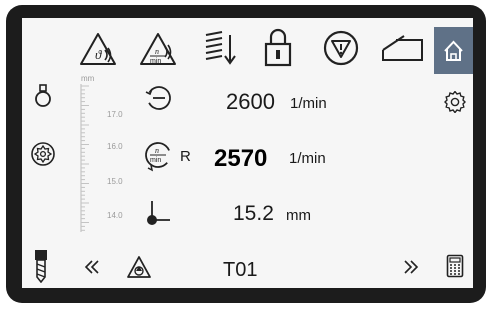 The image size is (493, 310). What do you see at coordinates (115, 146) in the screenshot?
I see `scale-label-16: 16.0` at bounding box center [115, 146].